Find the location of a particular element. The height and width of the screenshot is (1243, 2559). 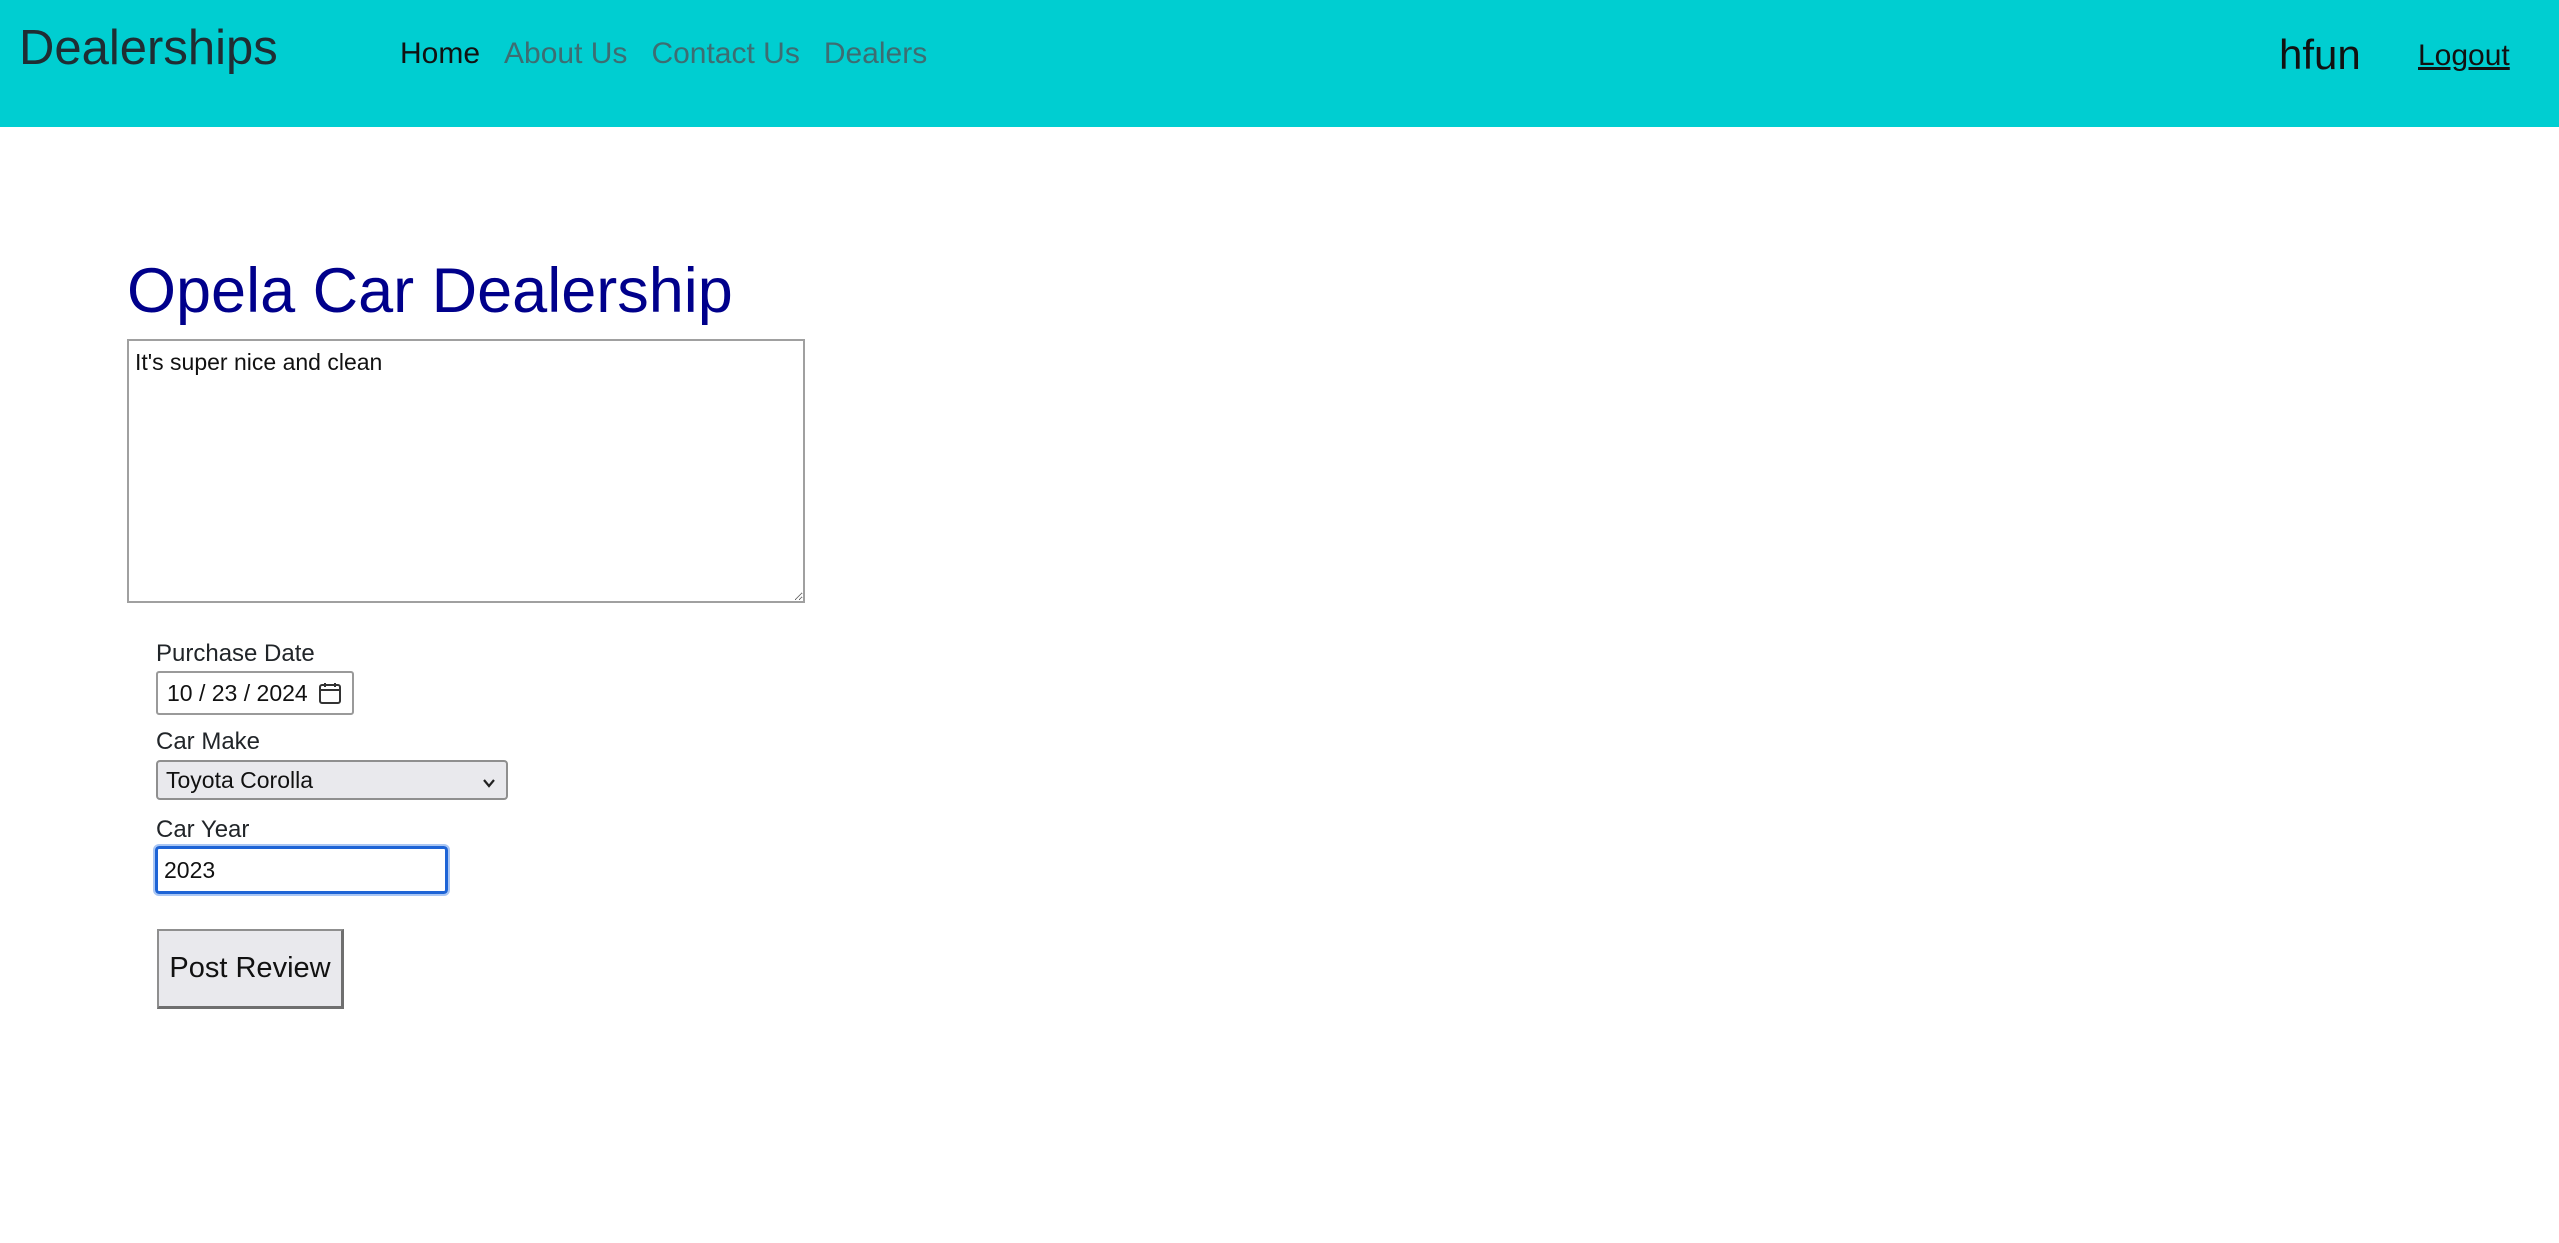

date-day: 23 is located at coordinates (225, 693).